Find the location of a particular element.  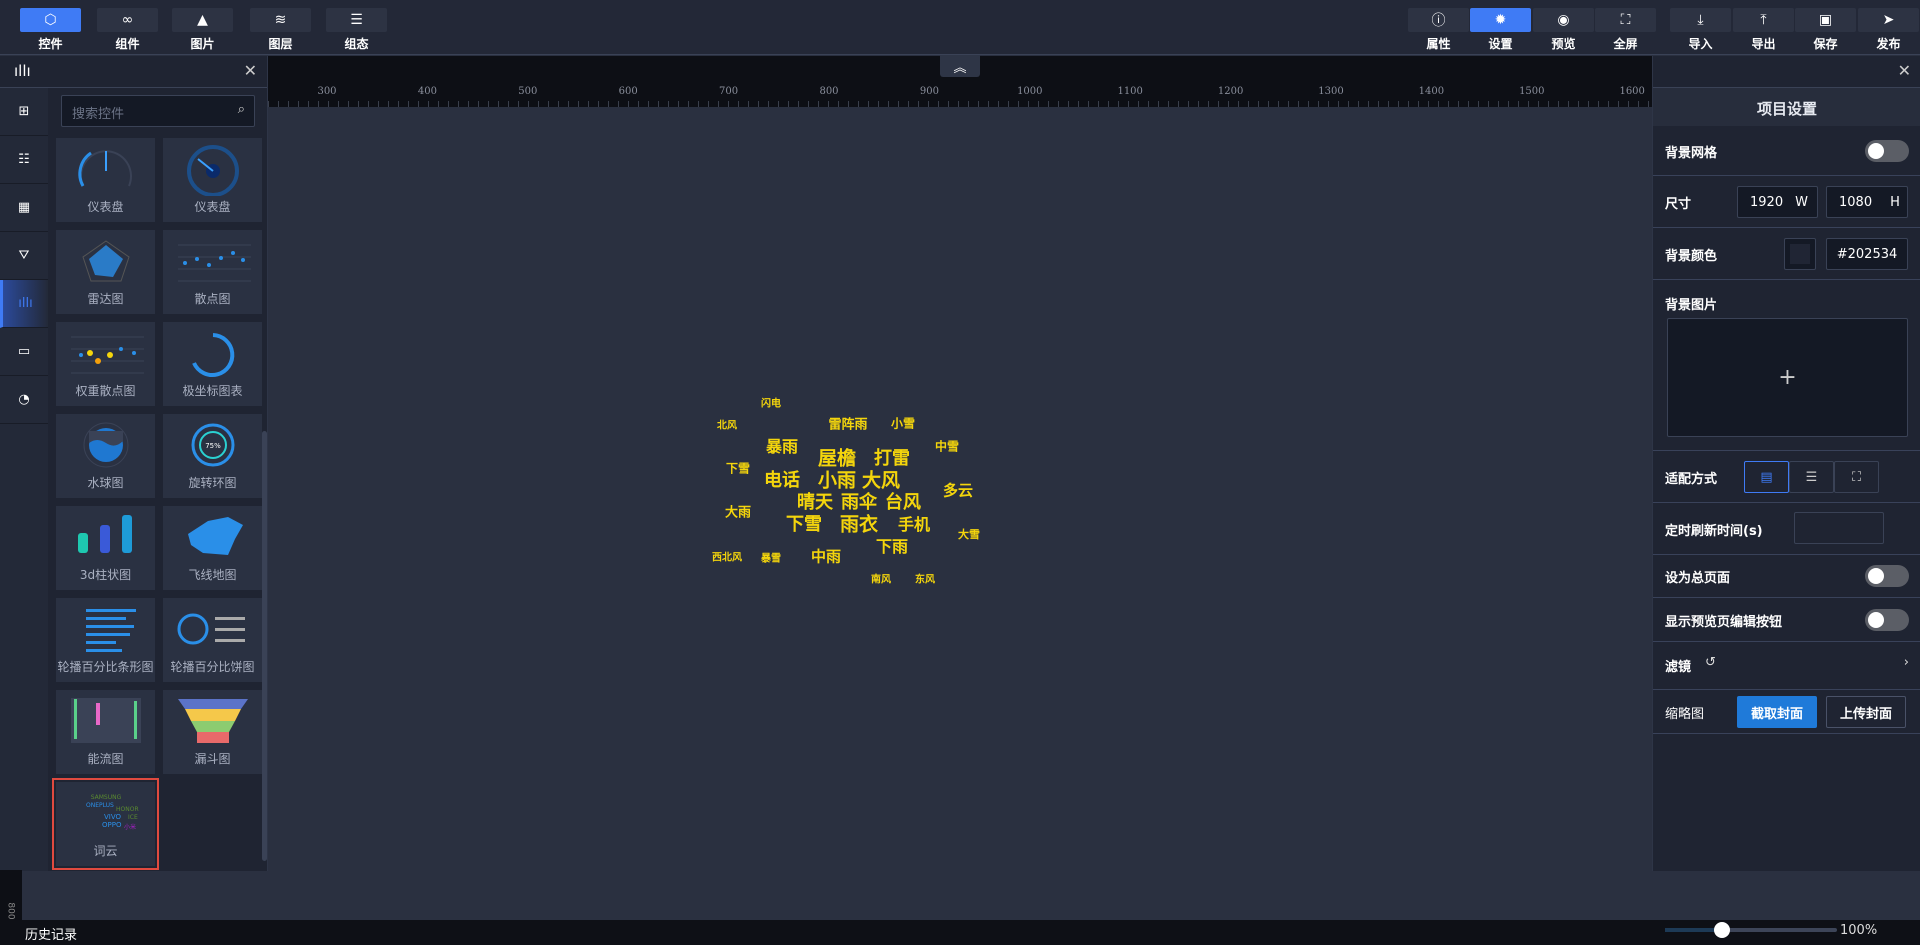

ruler-label: 1200 is located at coordinates (1230, 91).